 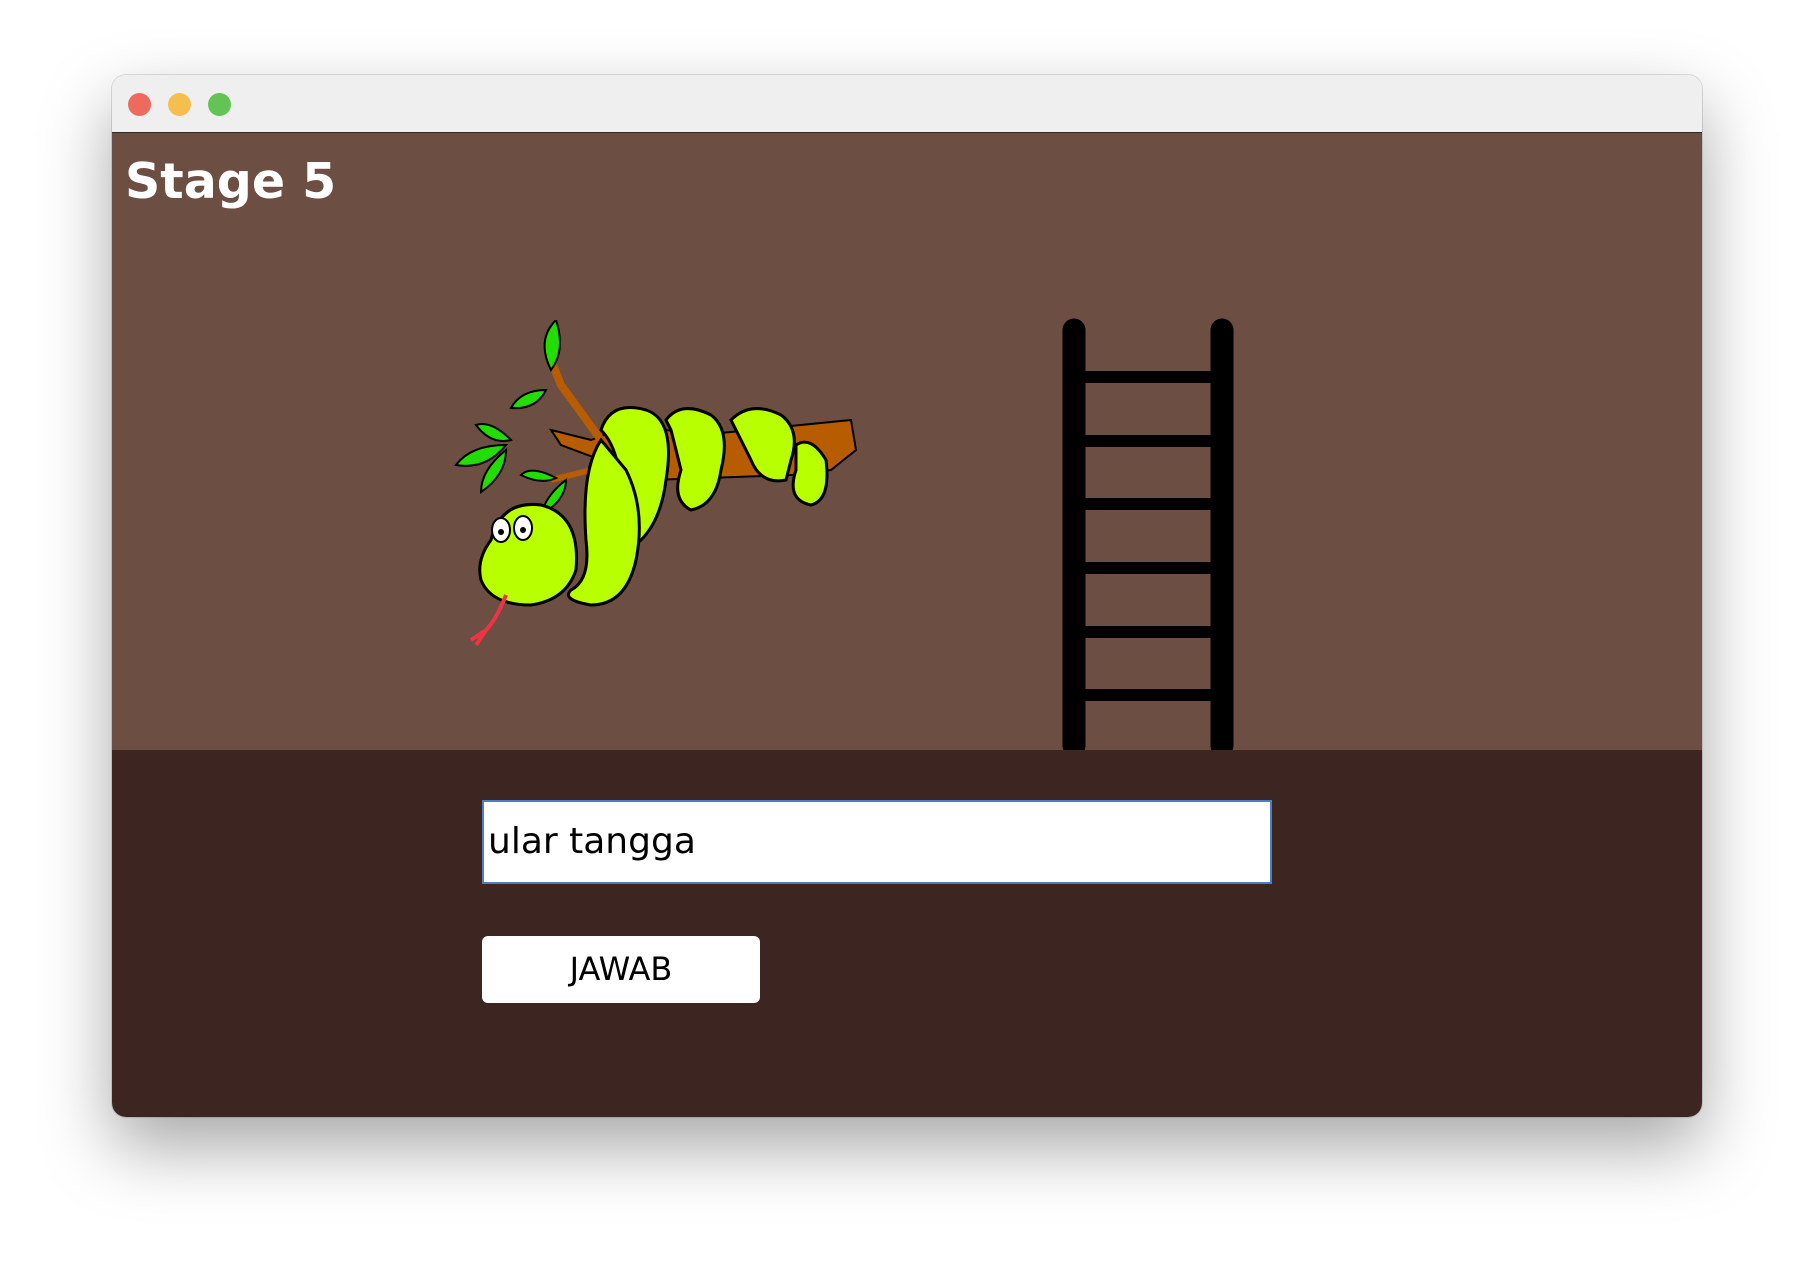 What do you see at coordinates (655, 483) in the screenshot?
I see `snake-image` at bounding box center [655, 483].